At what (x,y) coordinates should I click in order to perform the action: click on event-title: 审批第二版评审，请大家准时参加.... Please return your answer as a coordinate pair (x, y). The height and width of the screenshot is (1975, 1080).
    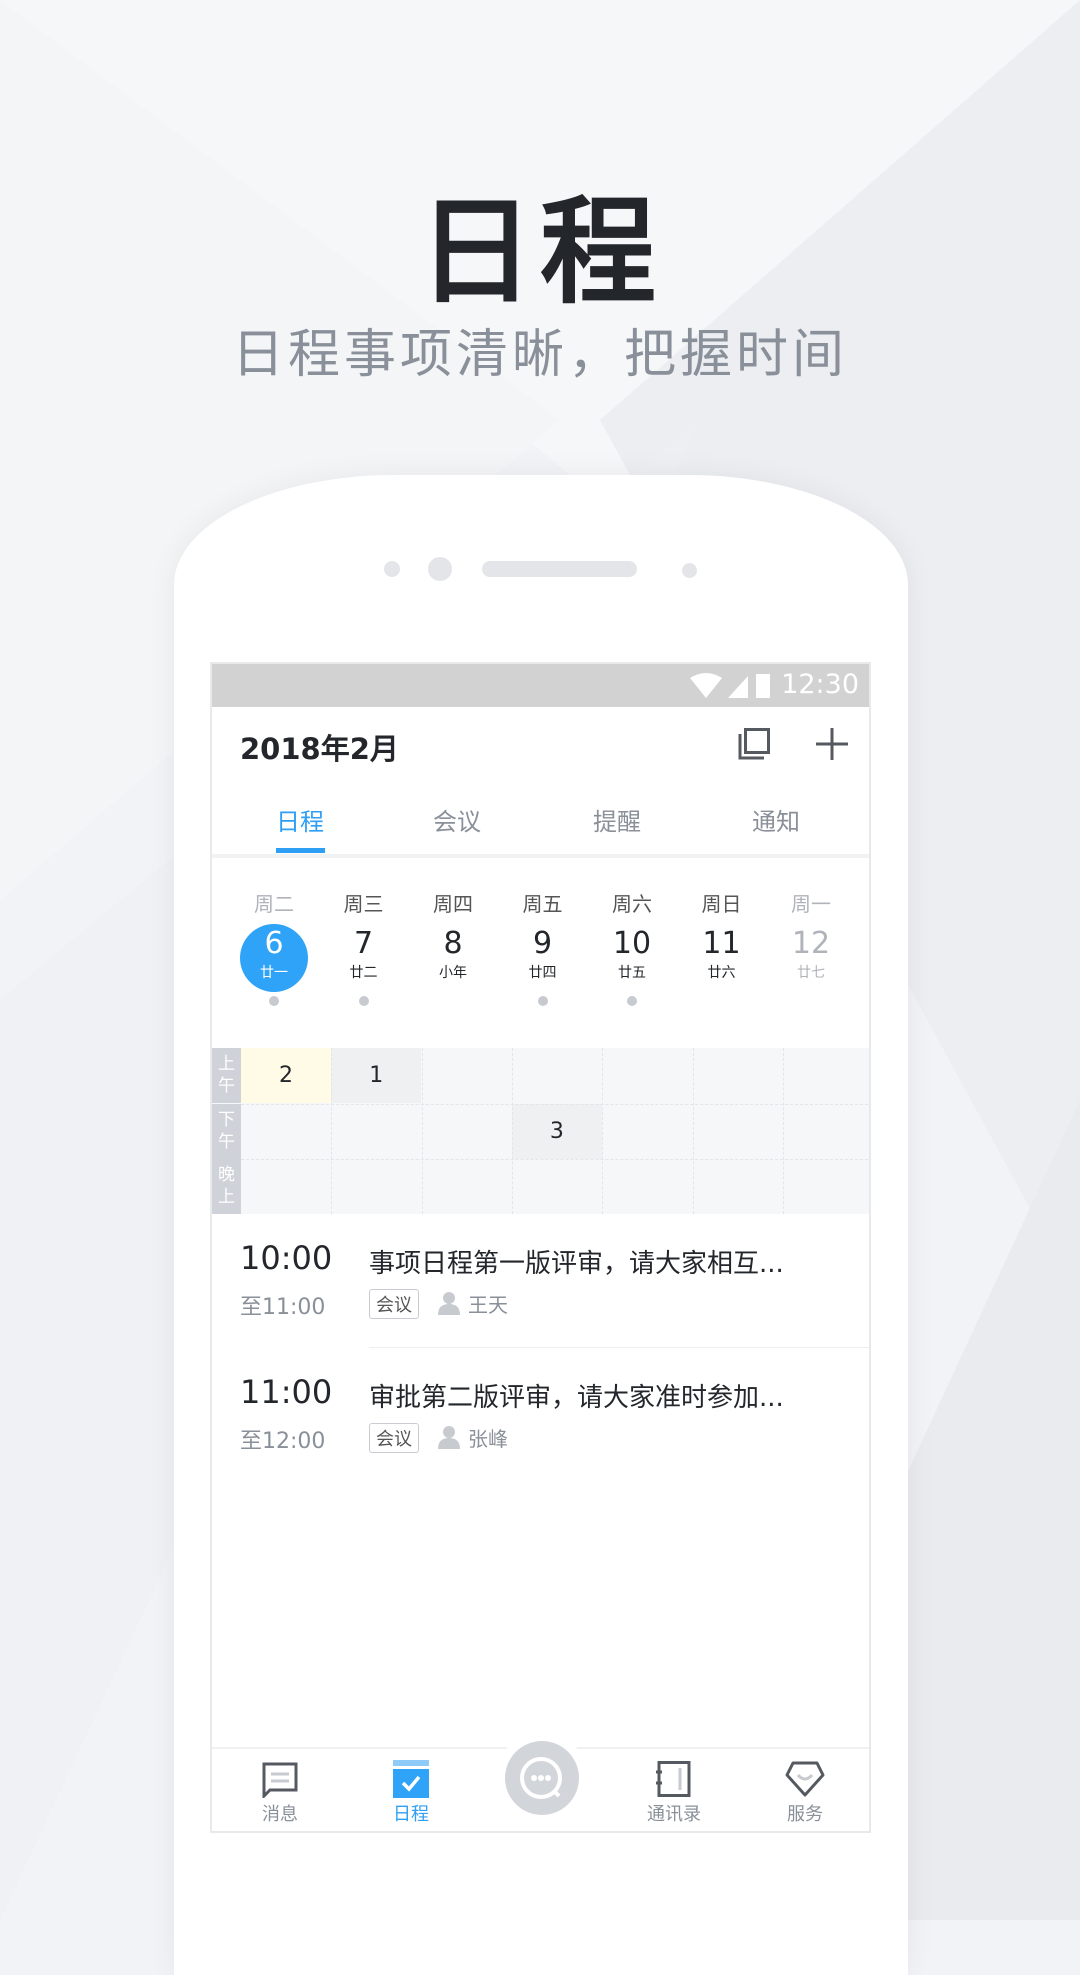
    Looking at the image, I should click on (576, 1398).